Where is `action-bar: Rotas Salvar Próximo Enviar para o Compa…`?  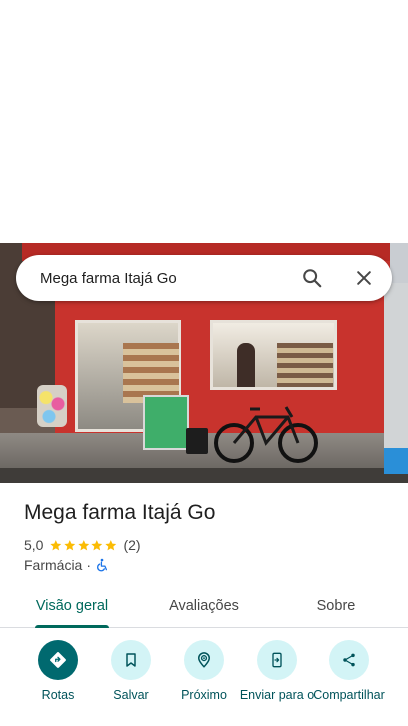
action-bar: Rotas Salvar Próximo Enviar para o Compa… is located at coordinates (204, 683).